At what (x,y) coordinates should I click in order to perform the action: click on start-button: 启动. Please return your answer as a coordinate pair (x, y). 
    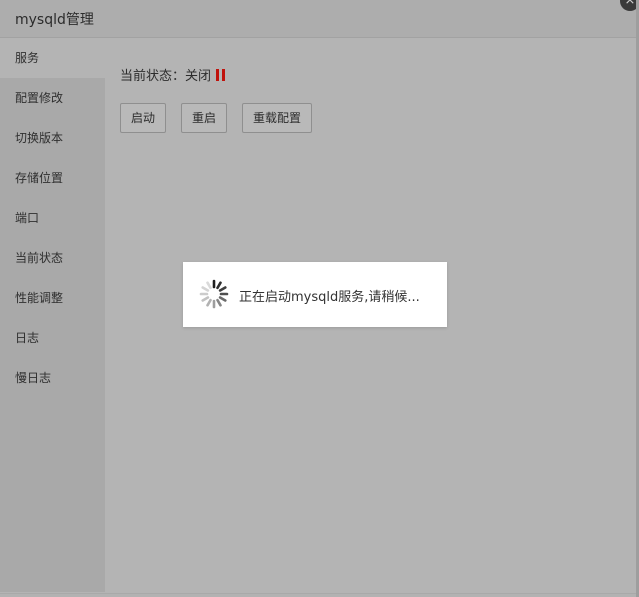
    Looking at the image, I should click on (143, 118).